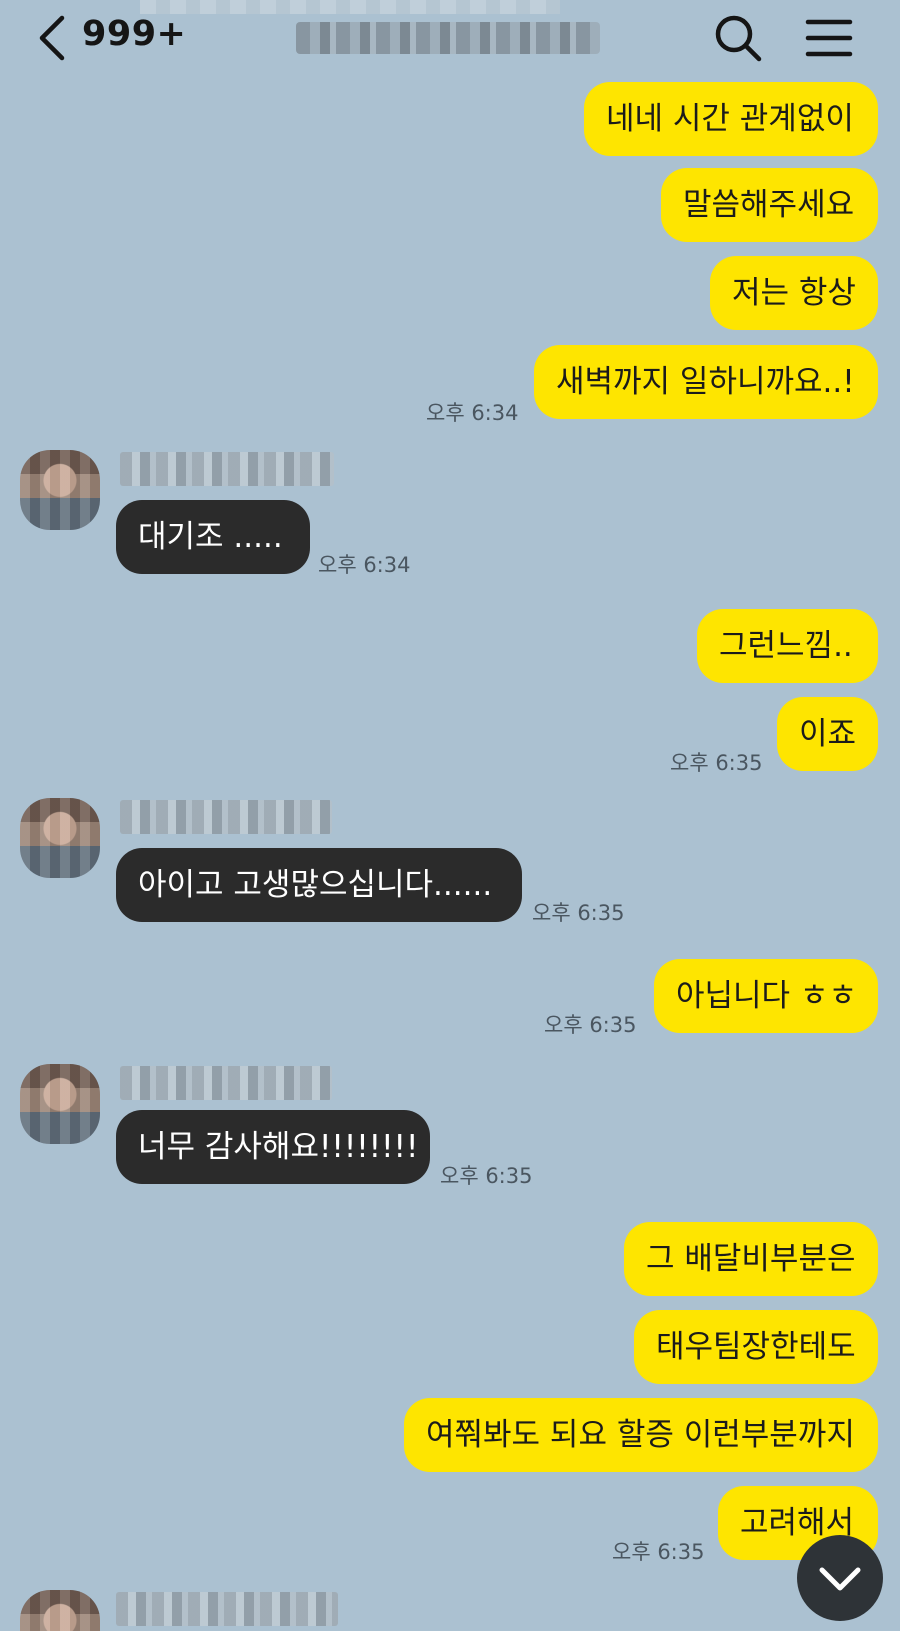 This screenshot has width=900, height=1631. What do you see at coordinates (706, 382) in the screenshot?
I see `my-message: 새벽까지 일하니까요..!` at bounding box center [706, 382].